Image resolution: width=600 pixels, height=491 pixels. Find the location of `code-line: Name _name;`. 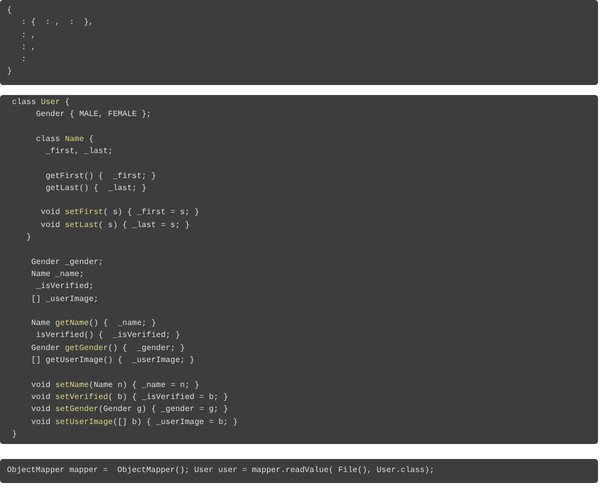

code-line: Name _name; is located at coordinates (57, 274).